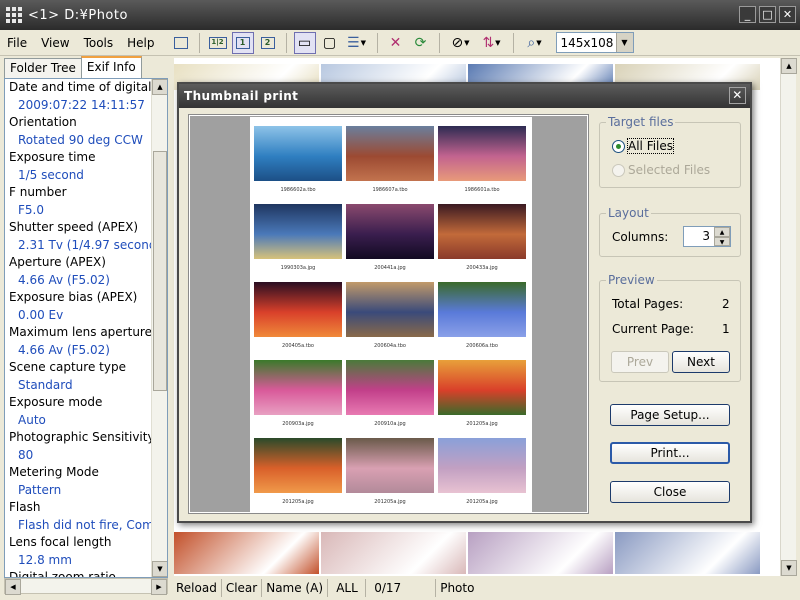  Describe the element at coordinates (140, 43) in the screenshot. I see `menu-help: Help` at that location.